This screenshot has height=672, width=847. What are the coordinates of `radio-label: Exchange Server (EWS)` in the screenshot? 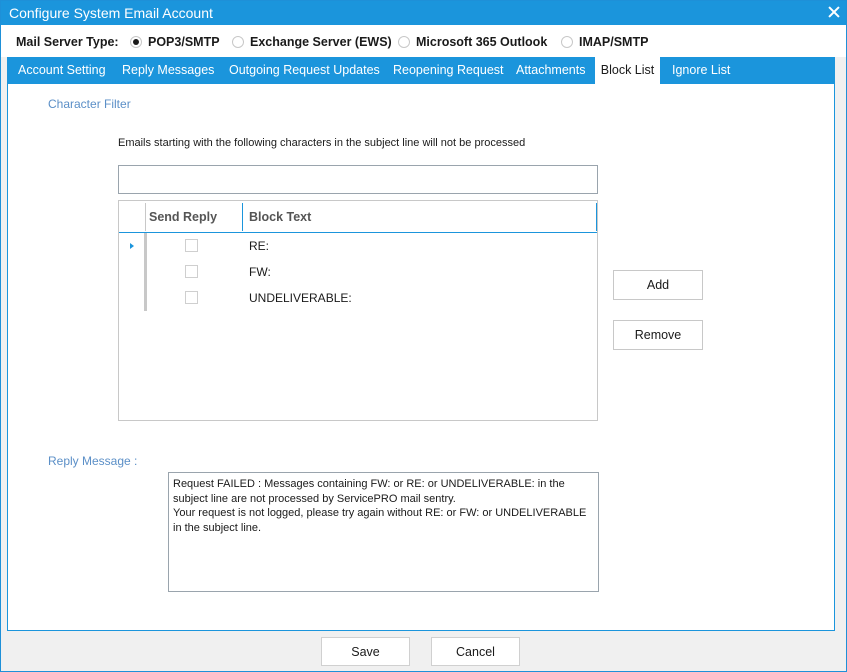 It's located at (321, 42).